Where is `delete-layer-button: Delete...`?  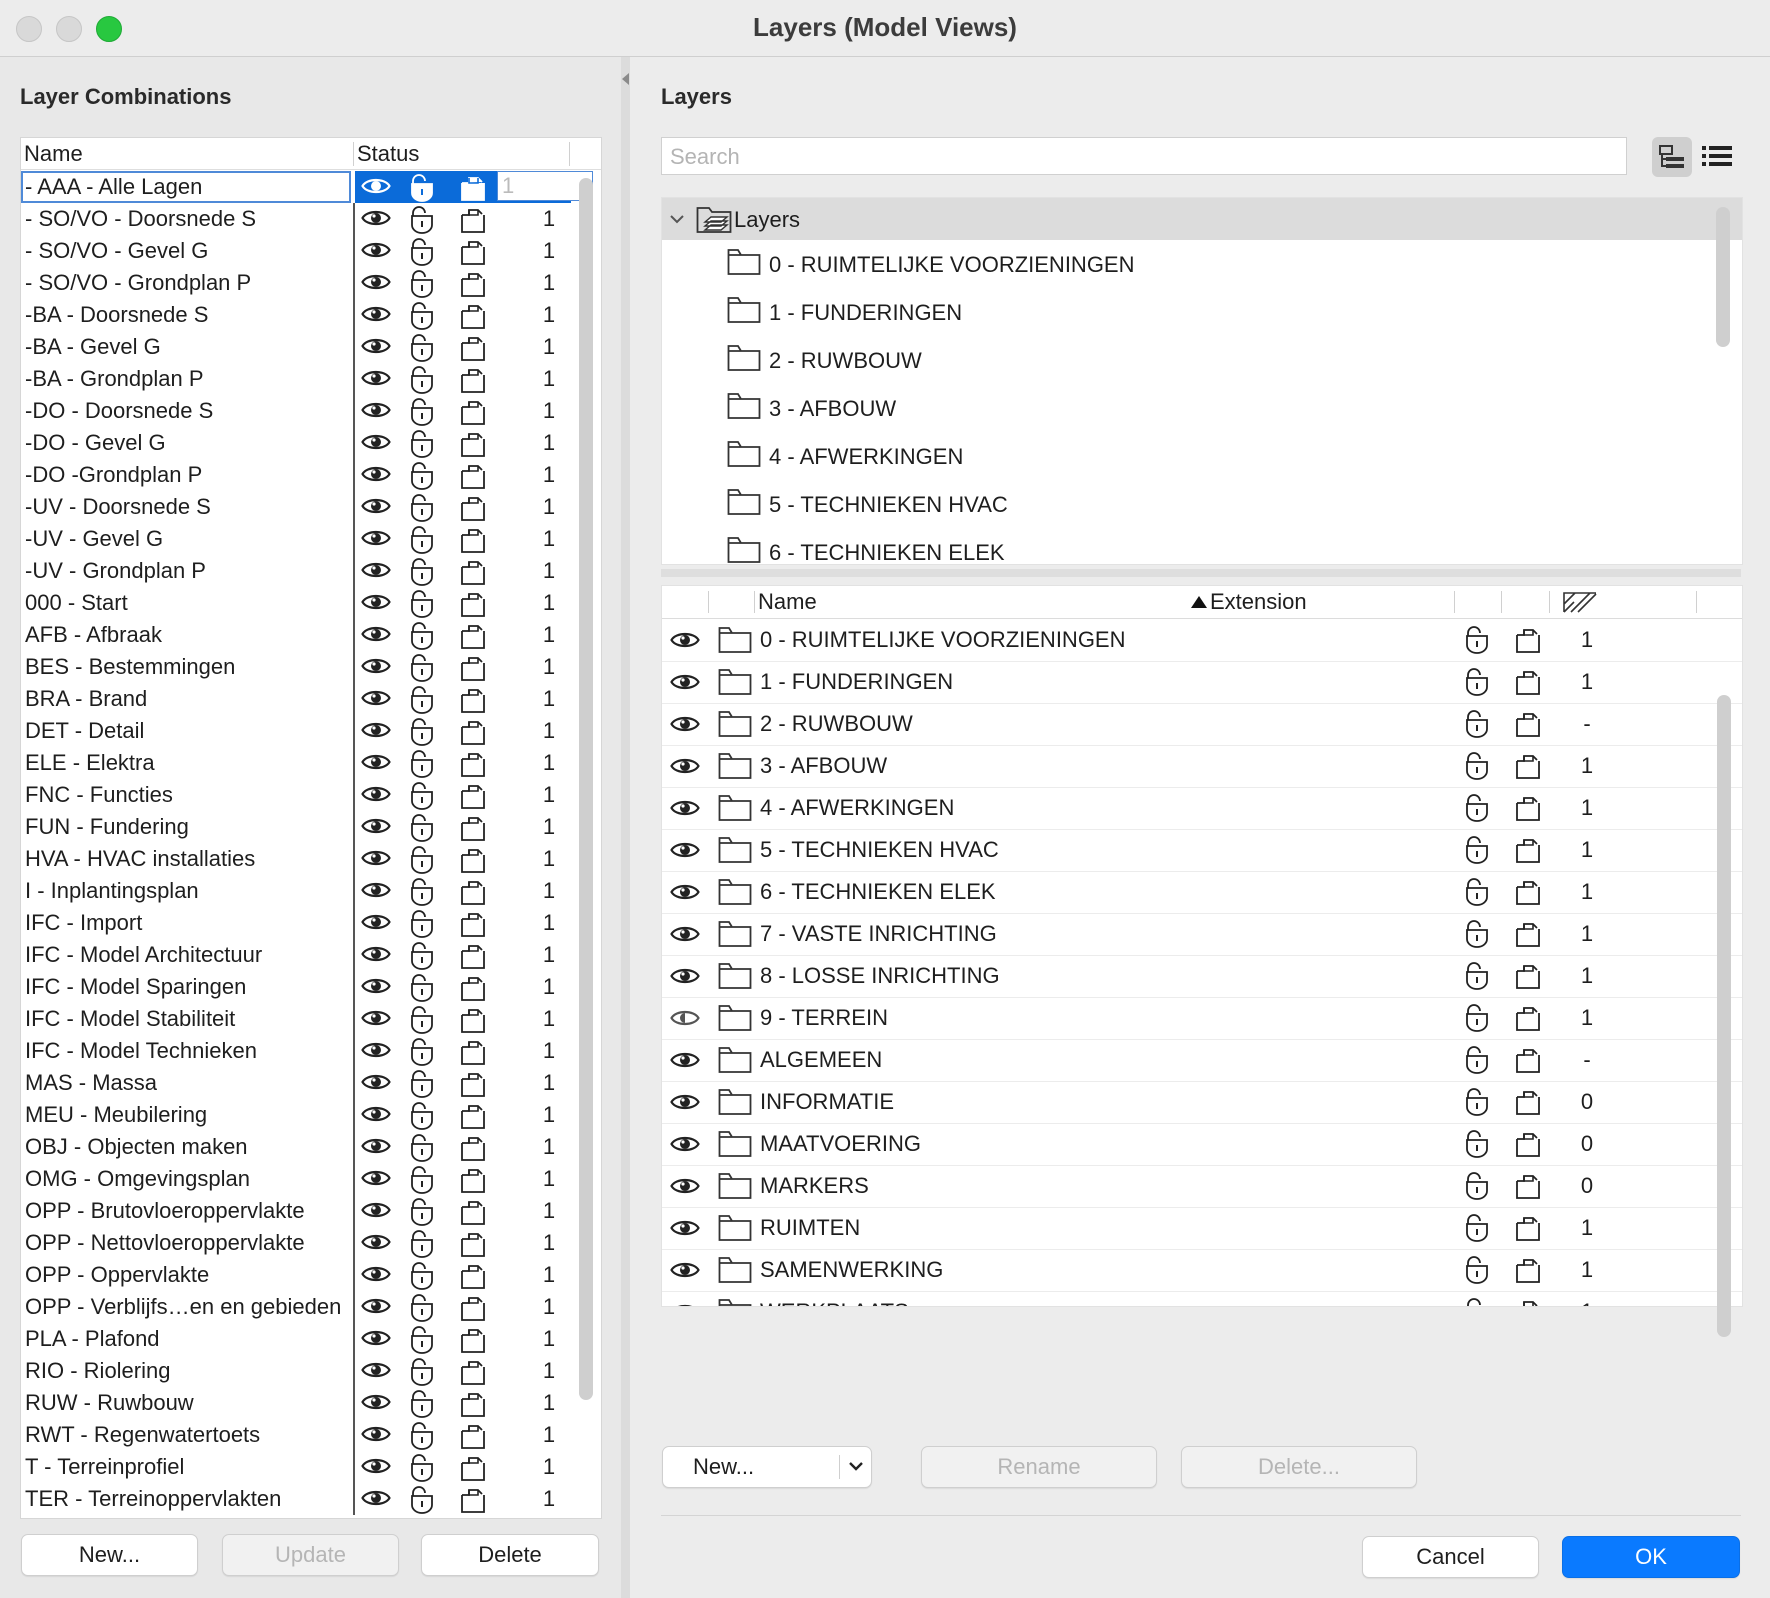 delete-layer-button: Delete... is located at coordinates (1299, 1467).